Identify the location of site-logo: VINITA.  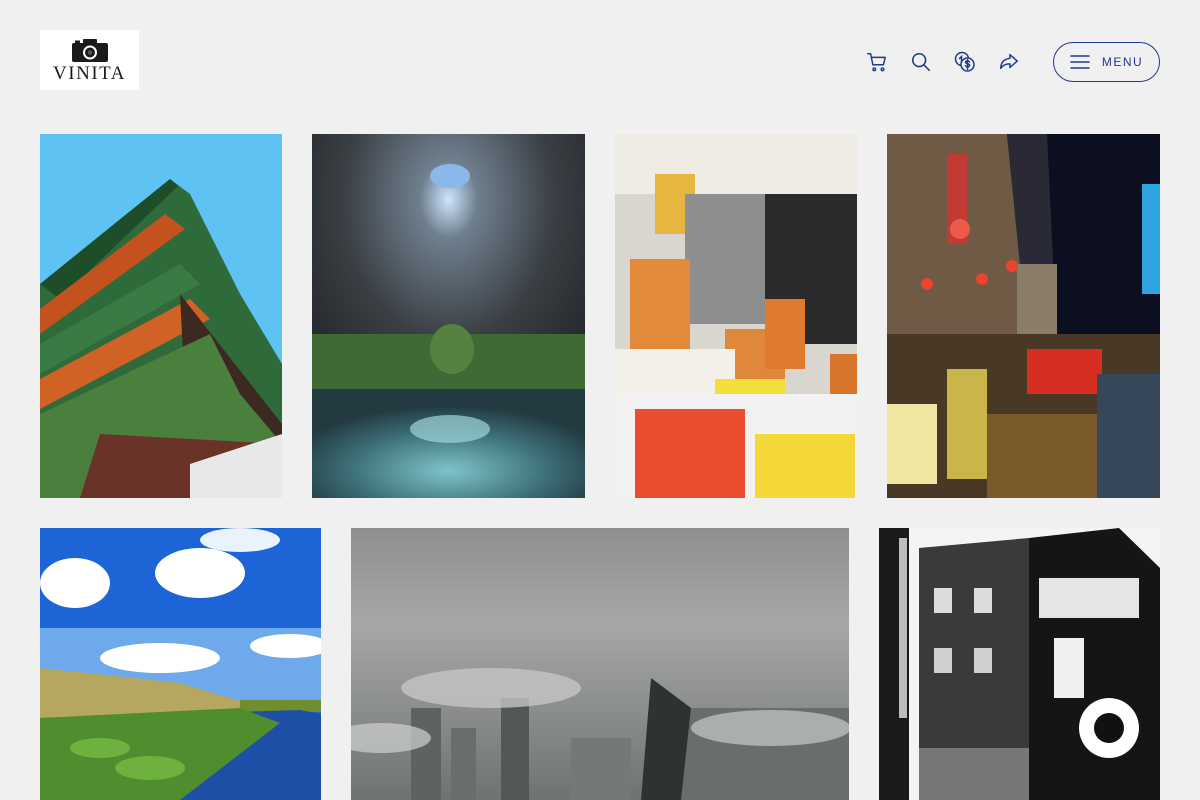
(89, 60).